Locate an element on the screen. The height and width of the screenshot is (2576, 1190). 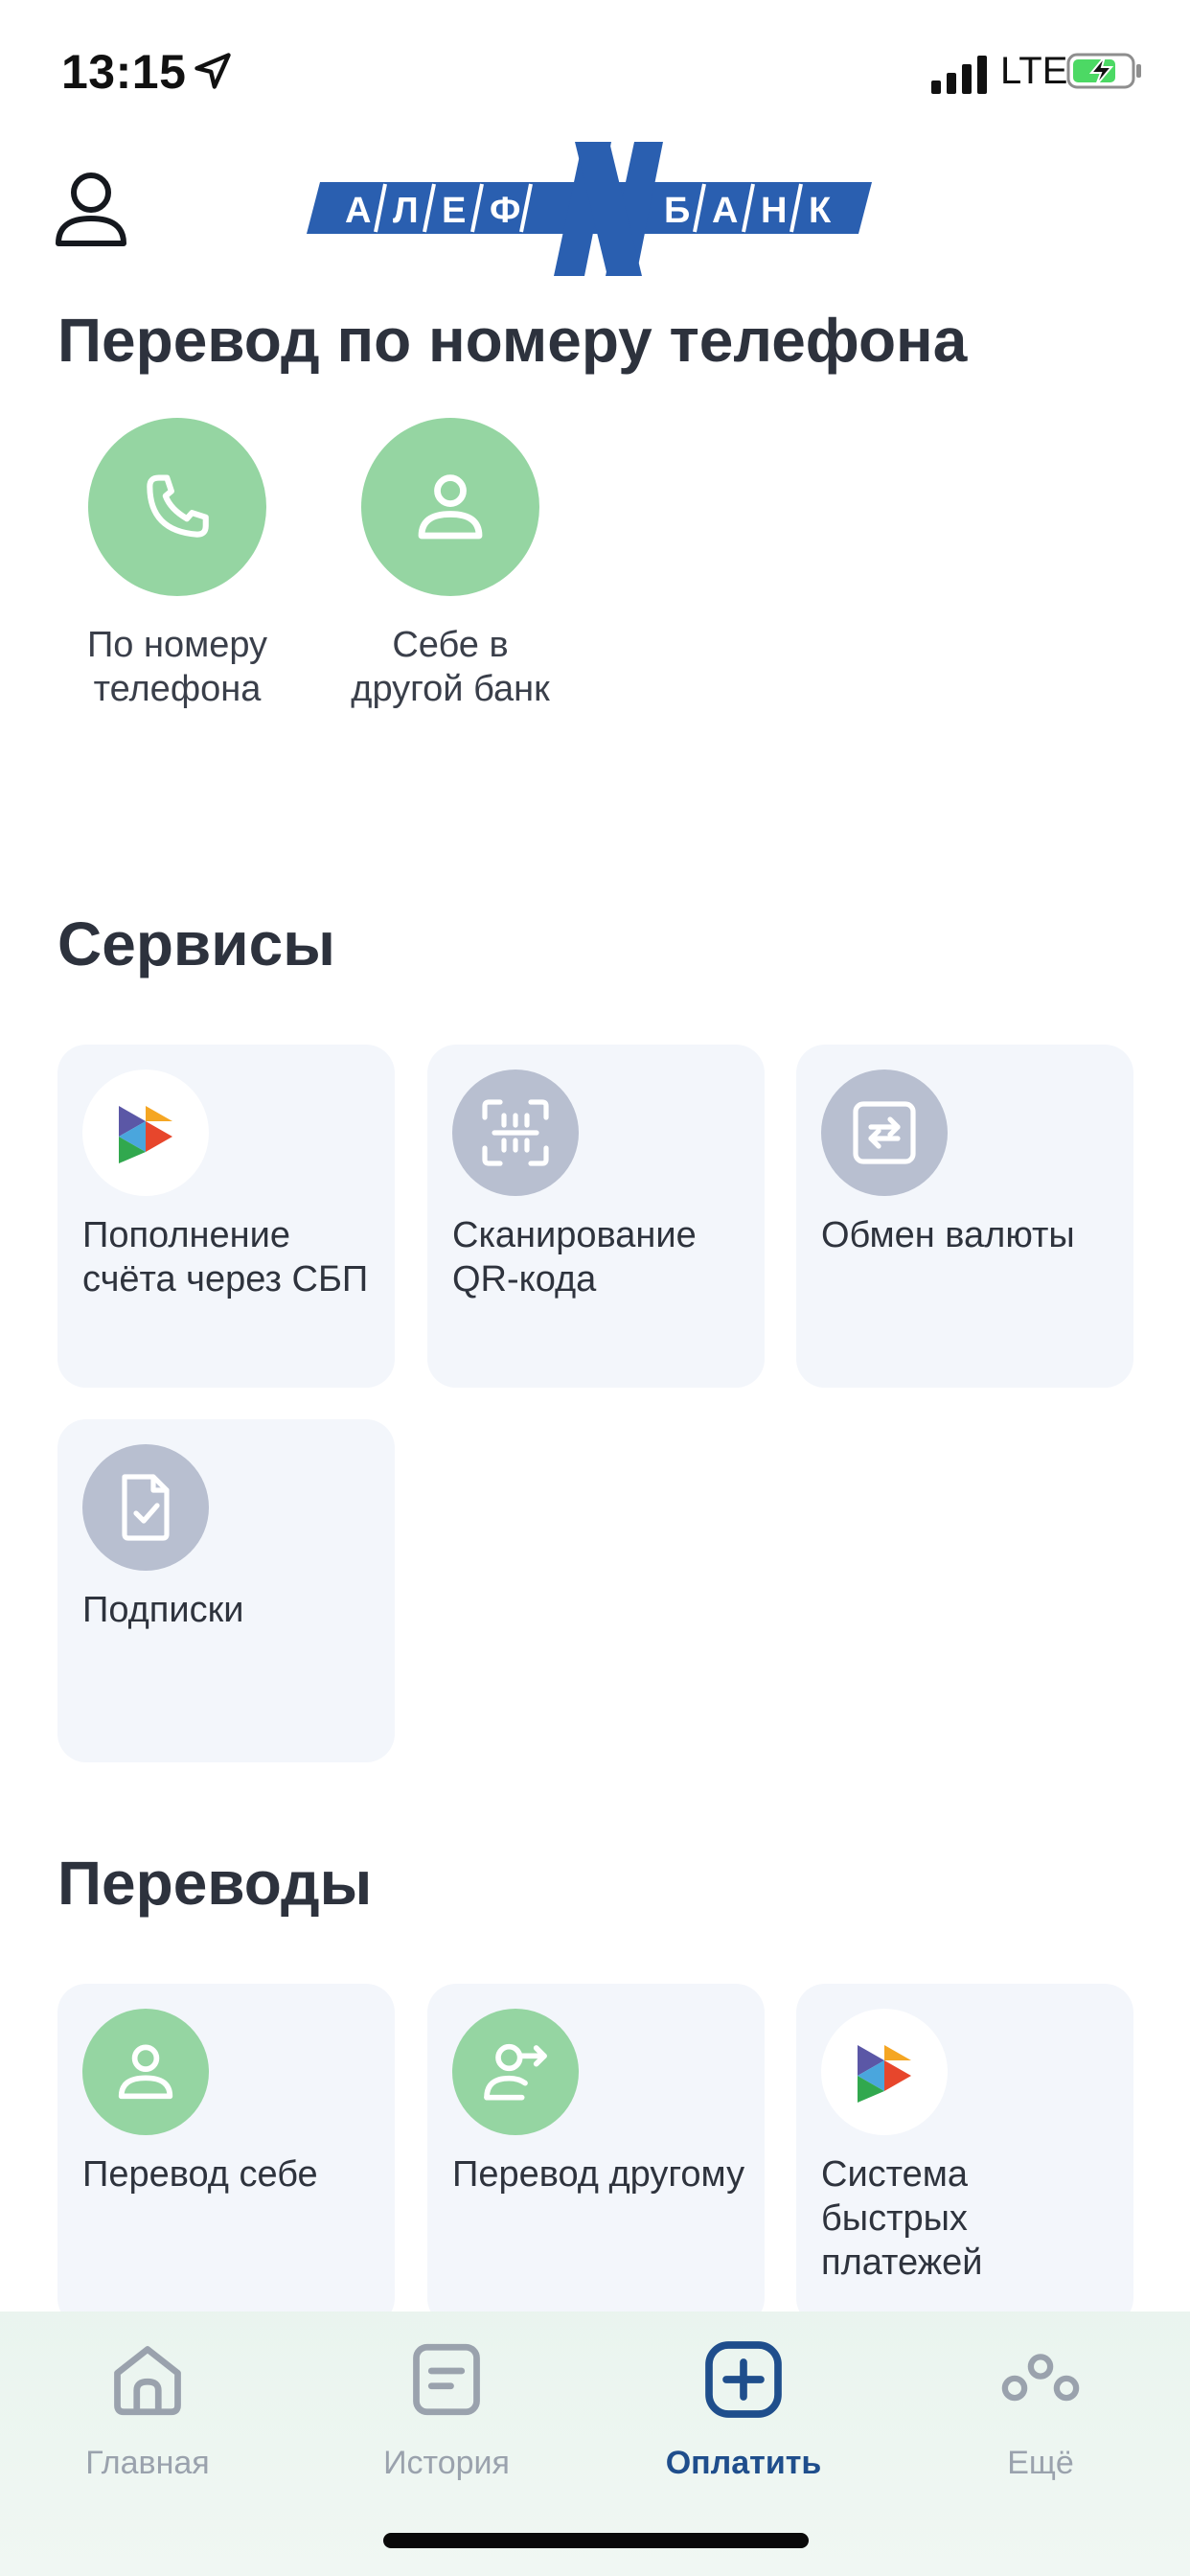
service-card-subscriptions: Подписки is located at coordinates (226, 1590).